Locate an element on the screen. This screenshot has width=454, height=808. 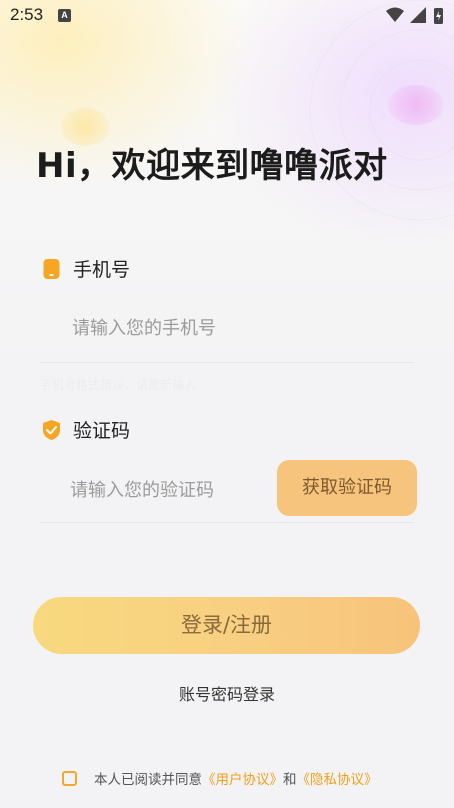
shield-check-icon is located at coordinates (51, 429).